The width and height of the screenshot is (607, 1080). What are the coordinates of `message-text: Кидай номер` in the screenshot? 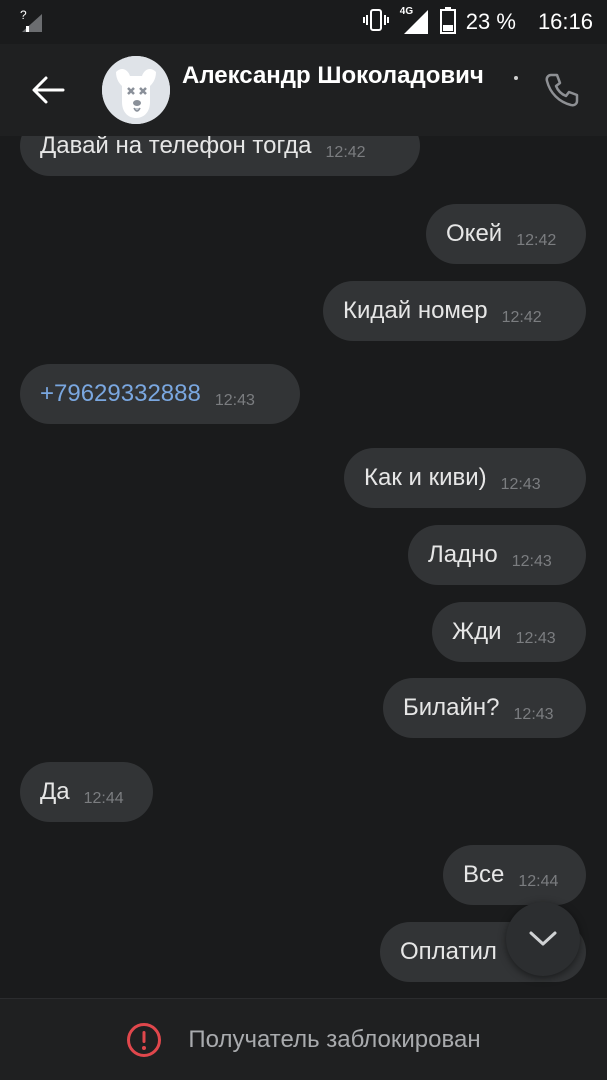 It's located at (415, 310).